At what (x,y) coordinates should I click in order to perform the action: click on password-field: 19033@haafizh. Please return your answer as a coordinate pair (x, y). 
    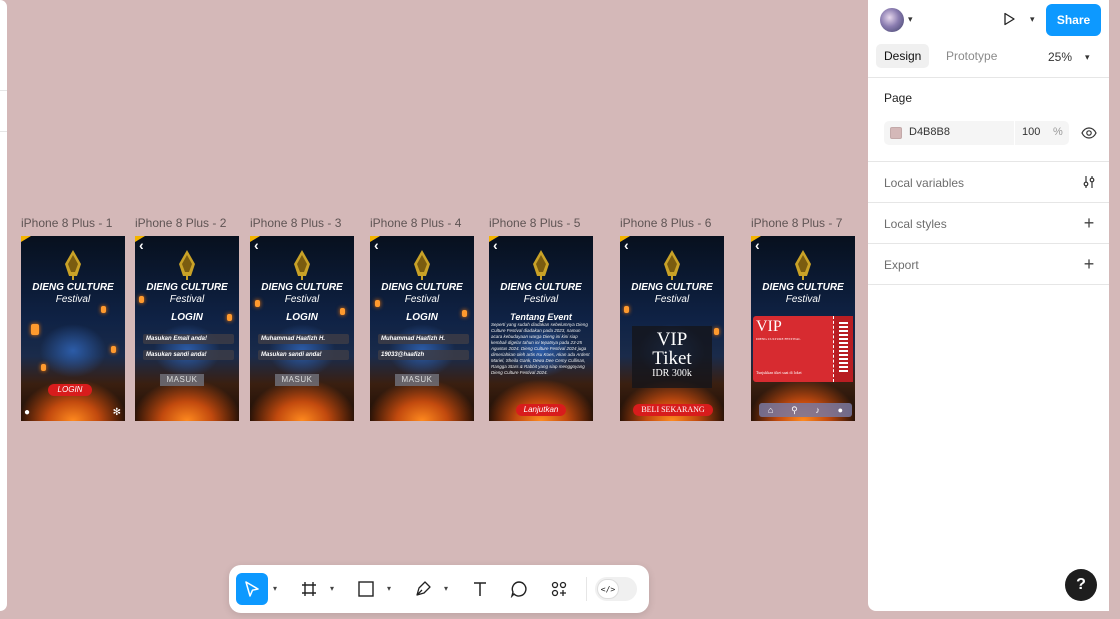
    Looking at the image, I should click on (423, 355).